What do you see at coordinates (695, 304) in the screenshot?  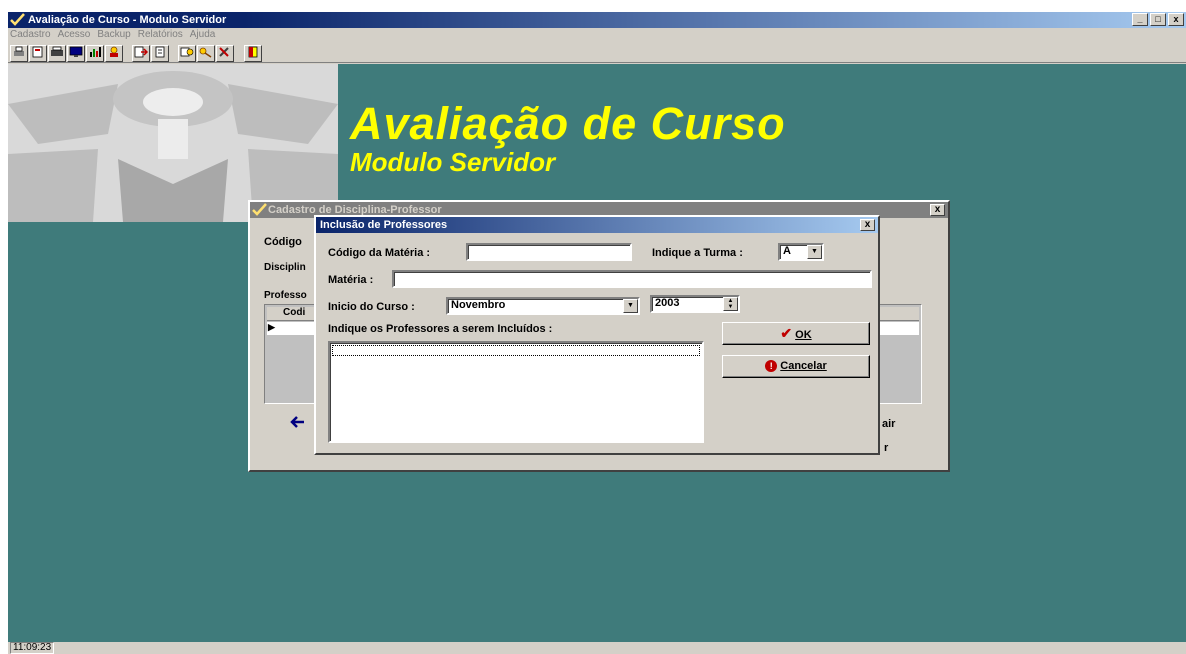 I see `ano-spinner: 2003 ▲ ▼` at bounding box center [695, 304].